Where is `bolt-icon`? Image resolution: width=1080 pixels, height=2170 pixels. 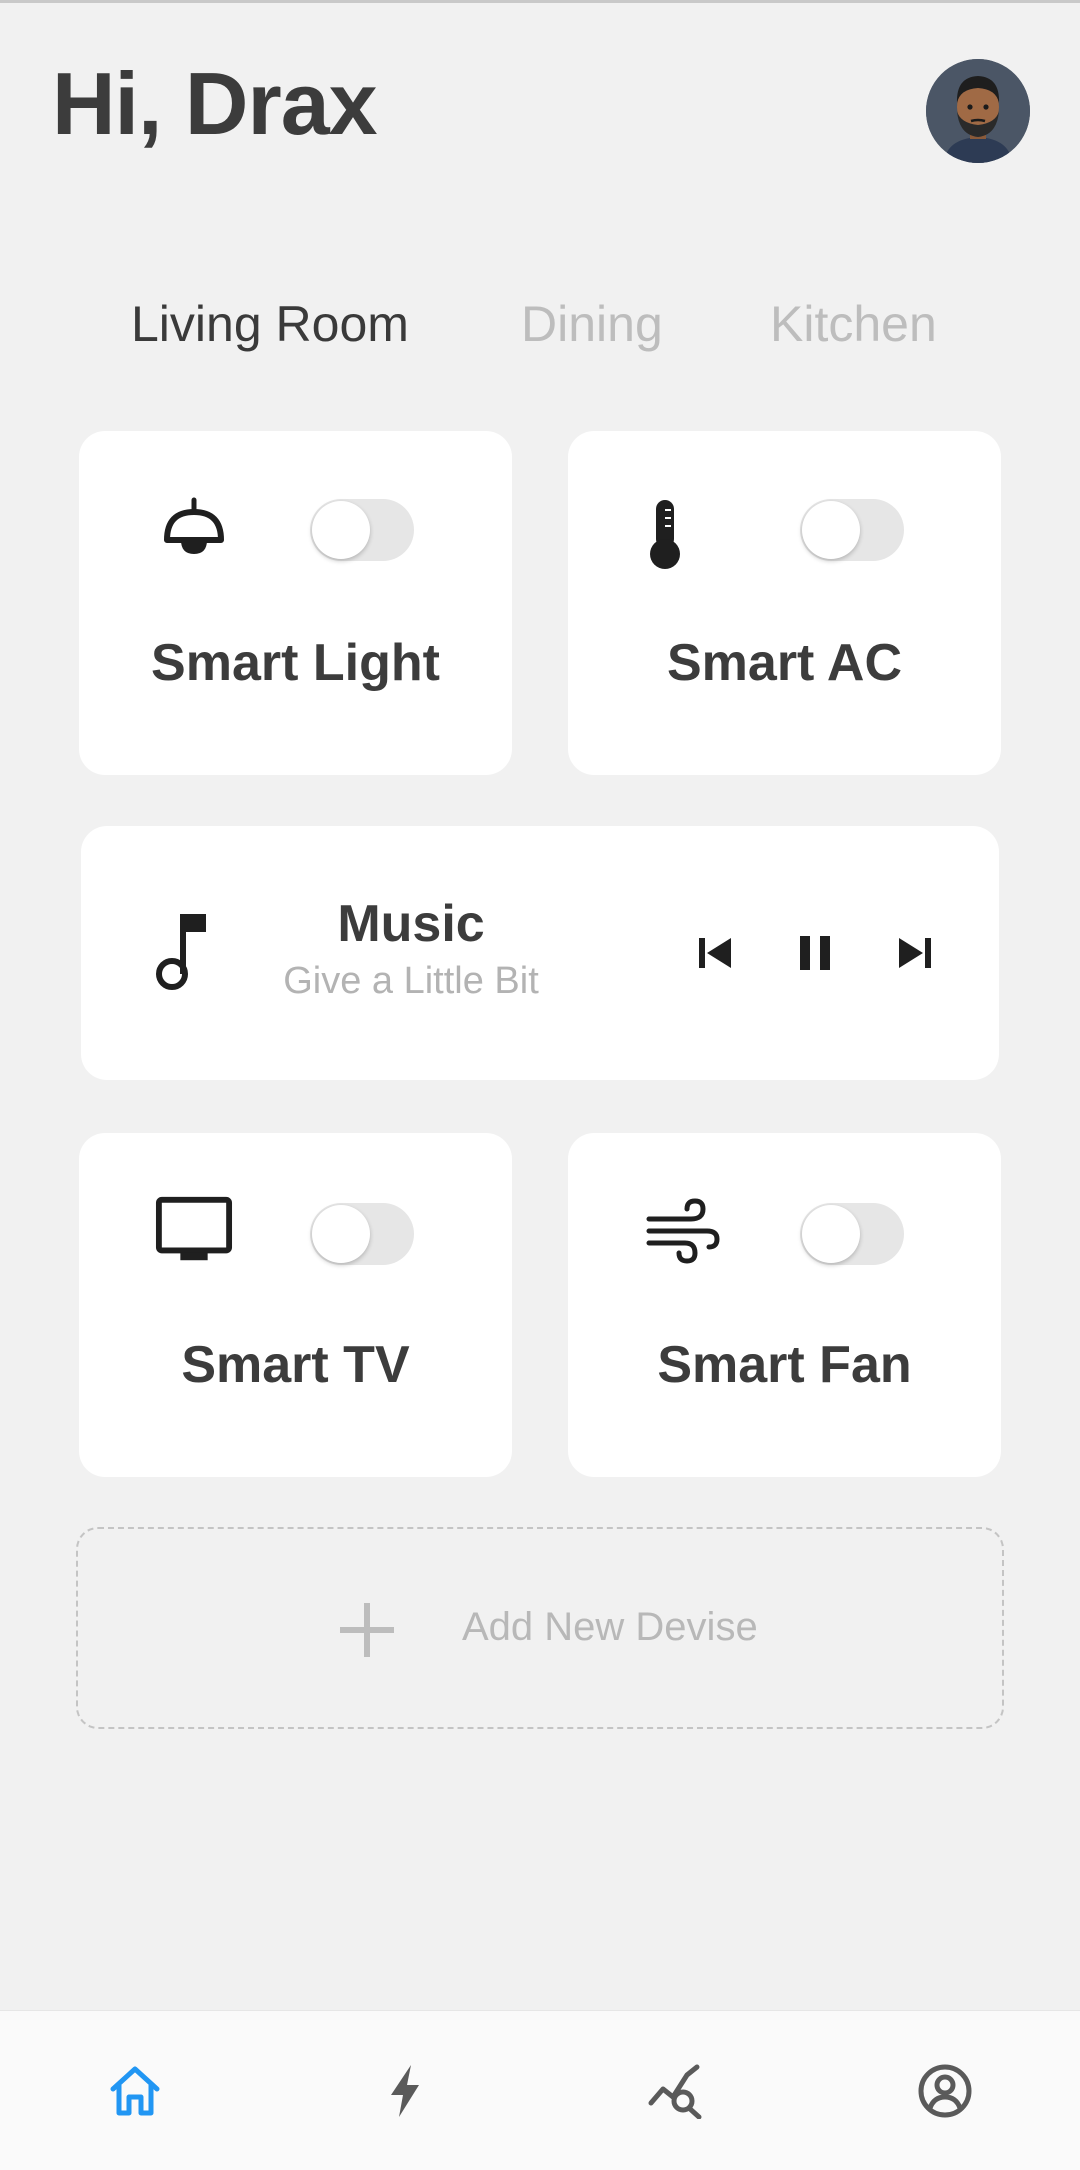
bolt-icon is located at coordinates (405, 2091).